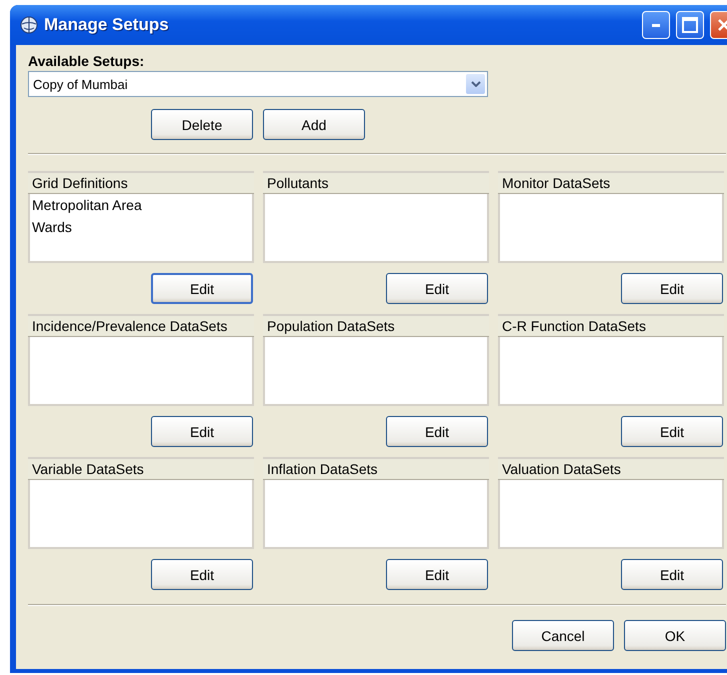 This screenshot has width=727, height=675. Describe the element at coordinates (258, 84) in the screenshot. I see `setups-dropdown: Copy of Mumbai` at that location.